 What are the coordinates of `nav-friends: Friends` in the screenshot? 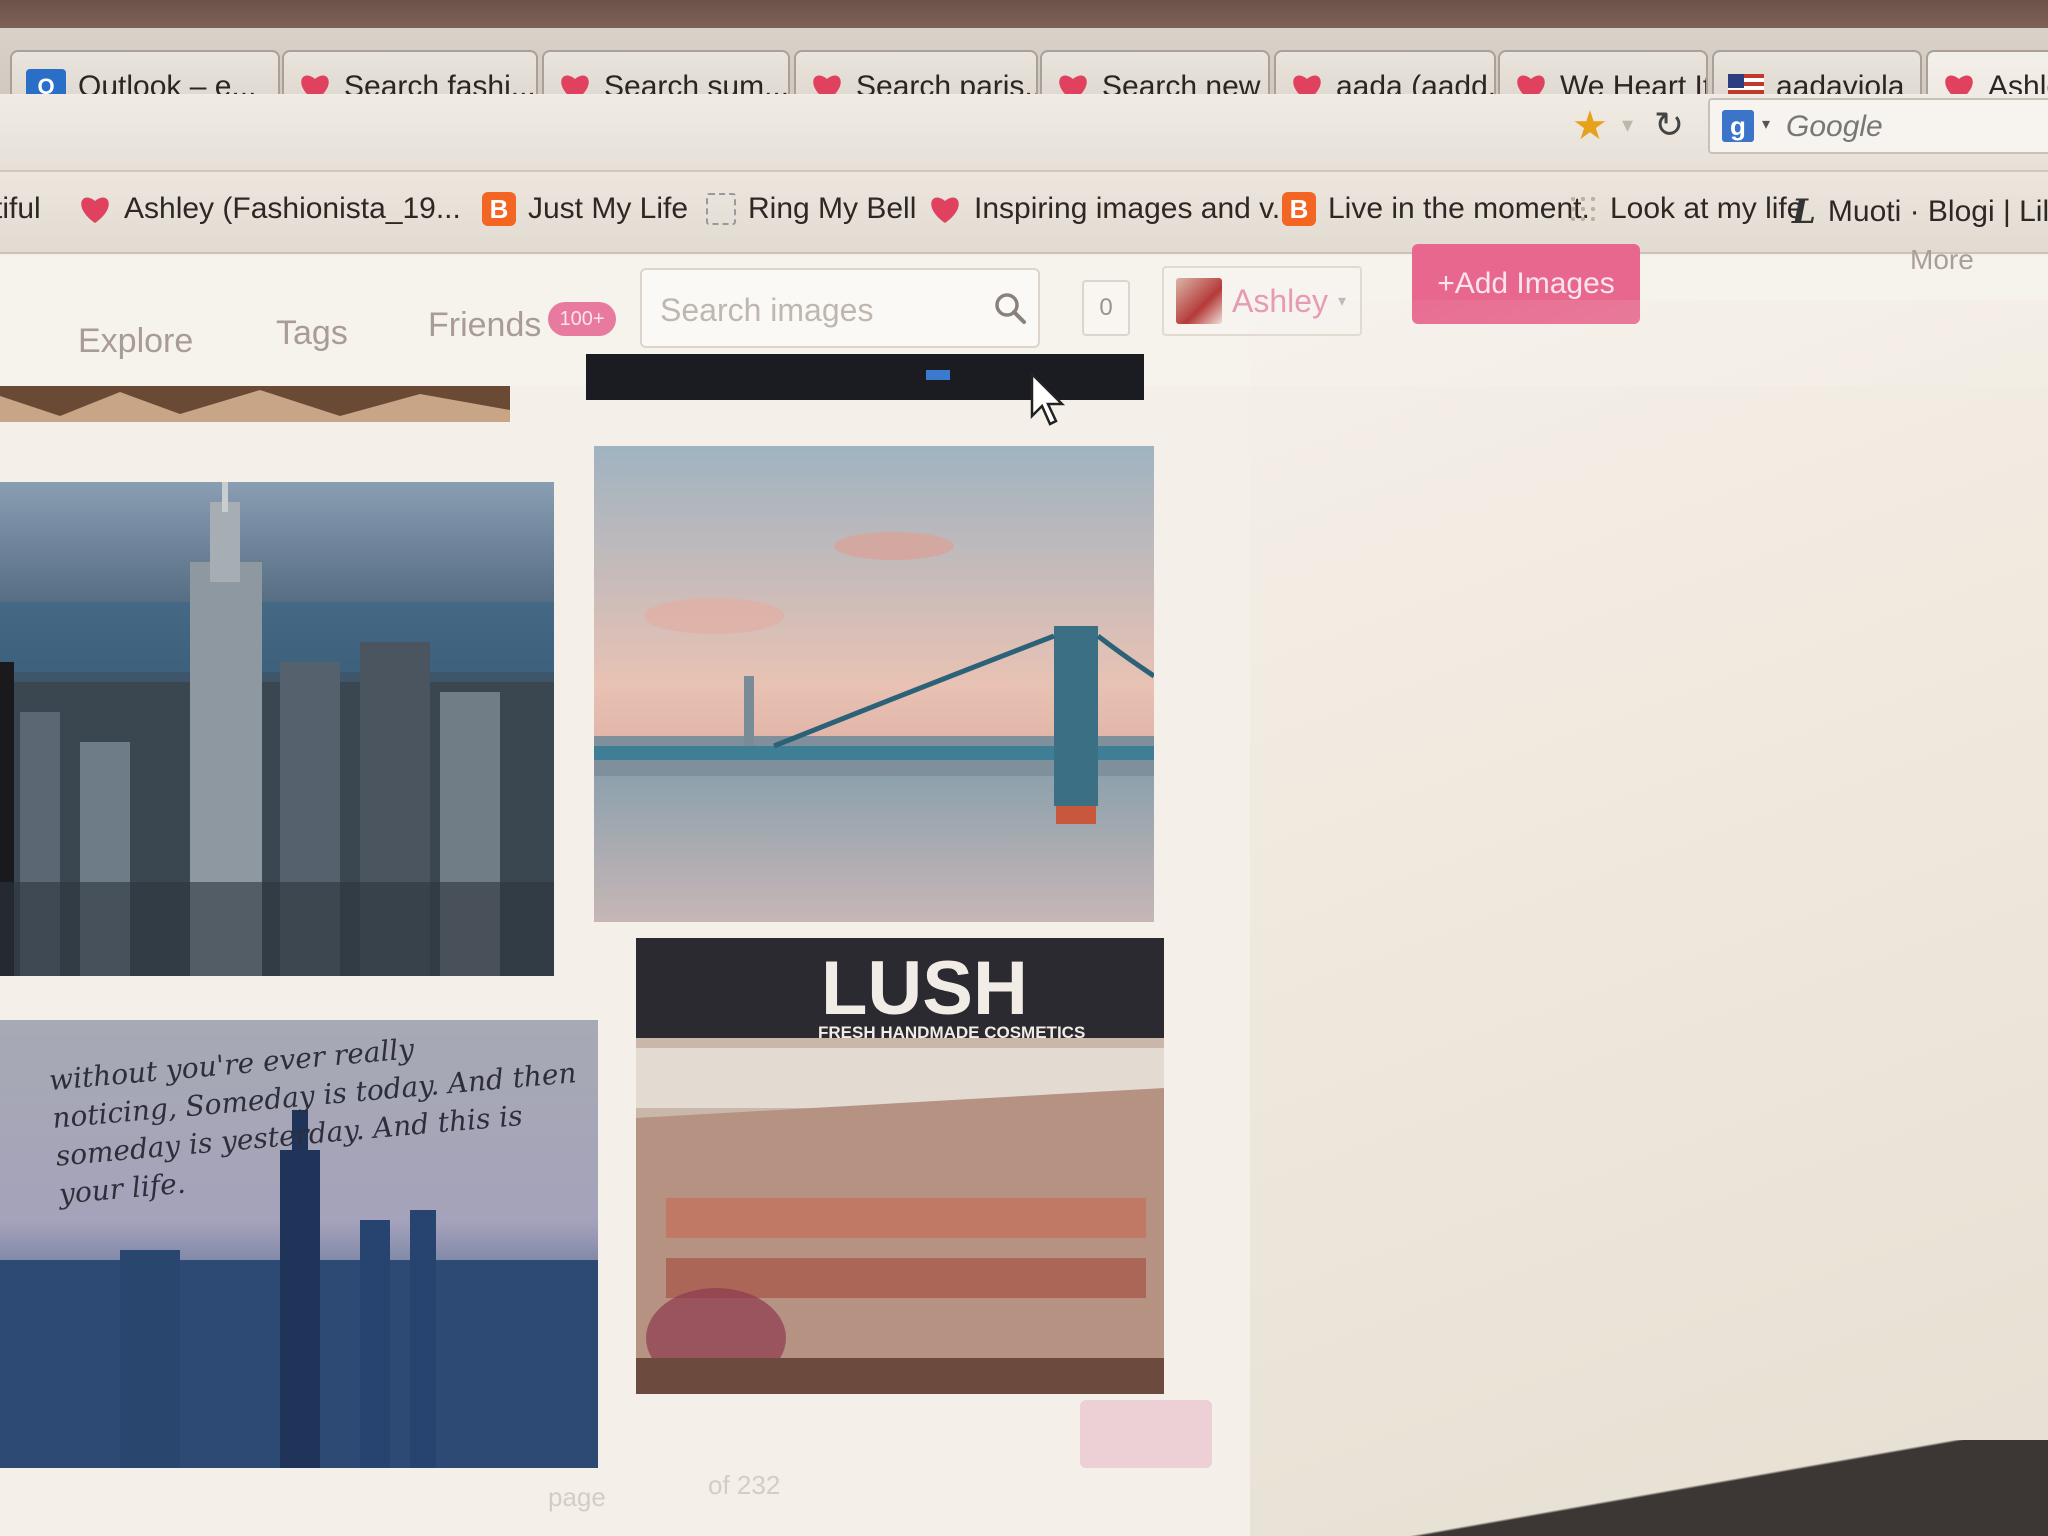 It's located at (484, 325).